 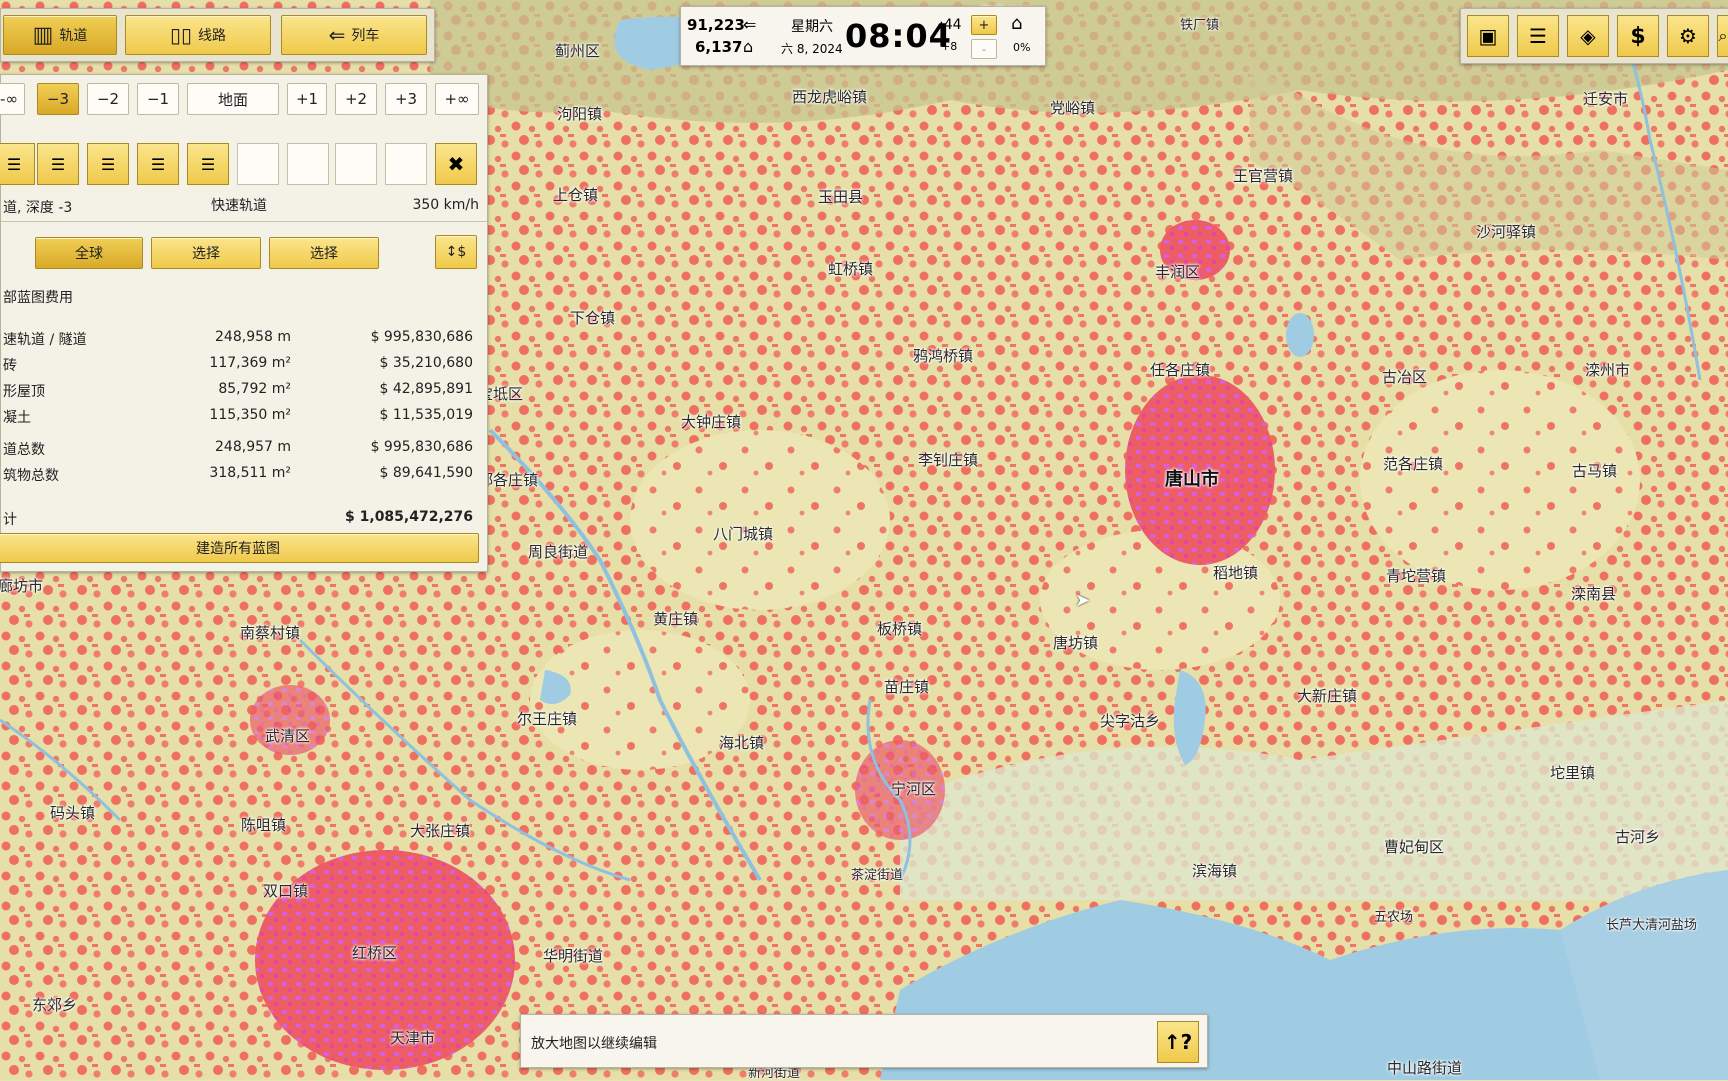 What do you see at coordinates (457, 99) in the screenshot?
I see `depth-btn-pos-inf: +∞` at bounding box center [457, 99].